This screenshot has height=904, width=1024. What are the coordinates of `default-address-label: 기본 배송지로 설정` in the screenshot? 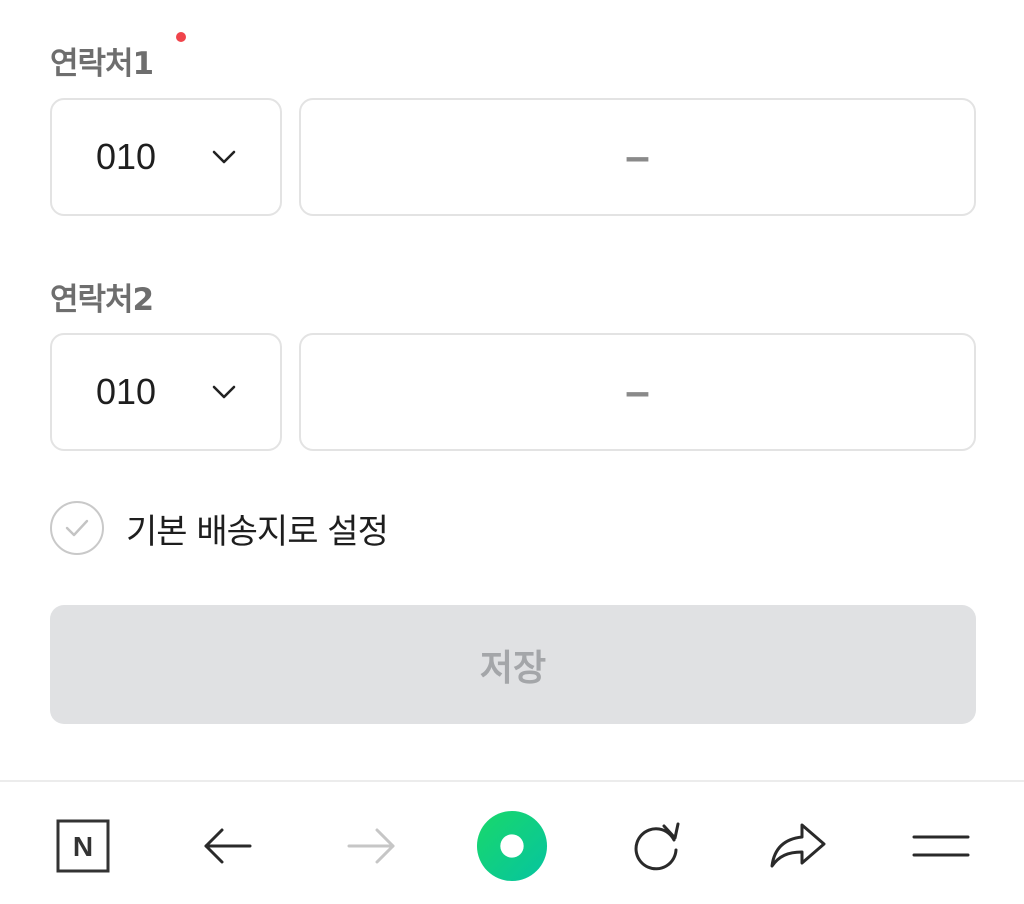 It's located at (257, 531).